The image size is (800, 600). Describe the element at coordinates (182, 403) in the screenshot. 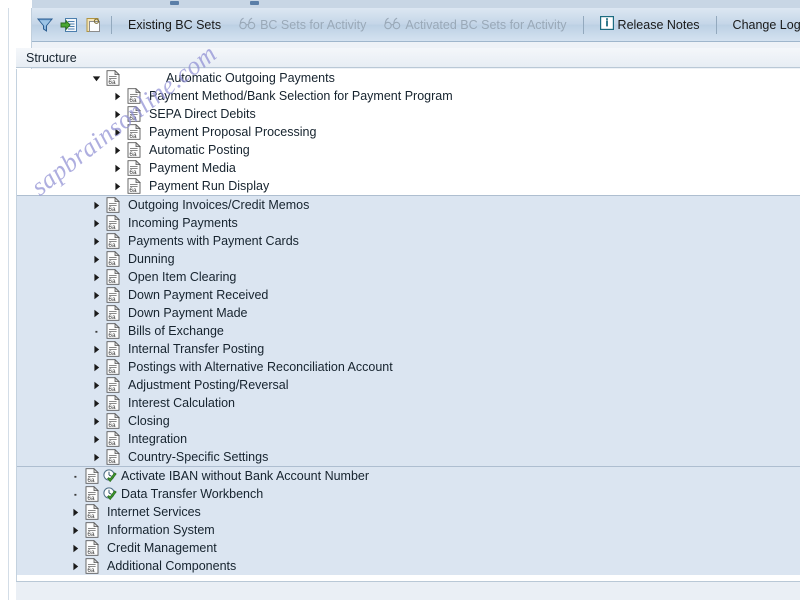

I see `tree-row-label: Interest Calculation` at that location.